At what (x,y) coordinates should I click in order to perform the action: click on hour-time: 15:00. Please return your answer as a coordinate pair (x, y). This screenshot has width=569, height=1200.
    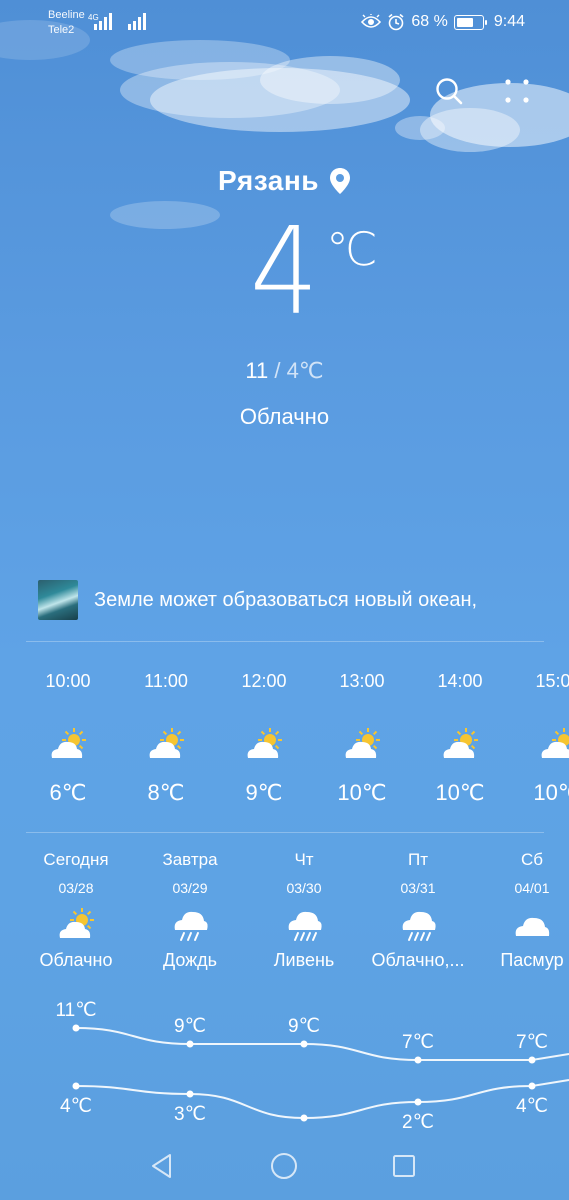
    Looking at the image, I should click on (552, 681).